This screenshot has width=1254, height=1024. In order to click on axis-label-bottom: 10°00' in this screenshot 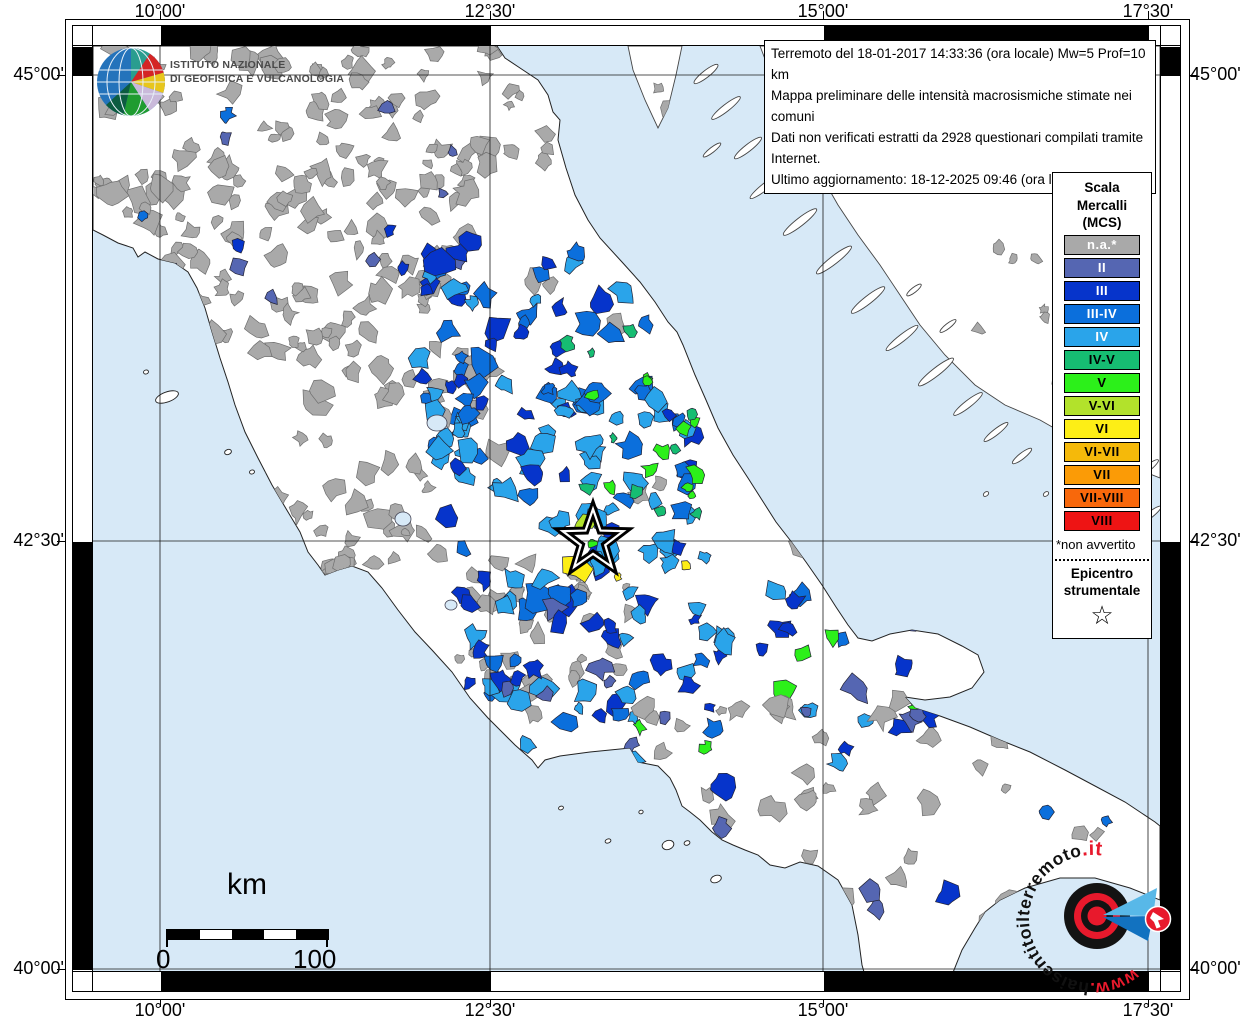, I will do `click(160, 1010)`.